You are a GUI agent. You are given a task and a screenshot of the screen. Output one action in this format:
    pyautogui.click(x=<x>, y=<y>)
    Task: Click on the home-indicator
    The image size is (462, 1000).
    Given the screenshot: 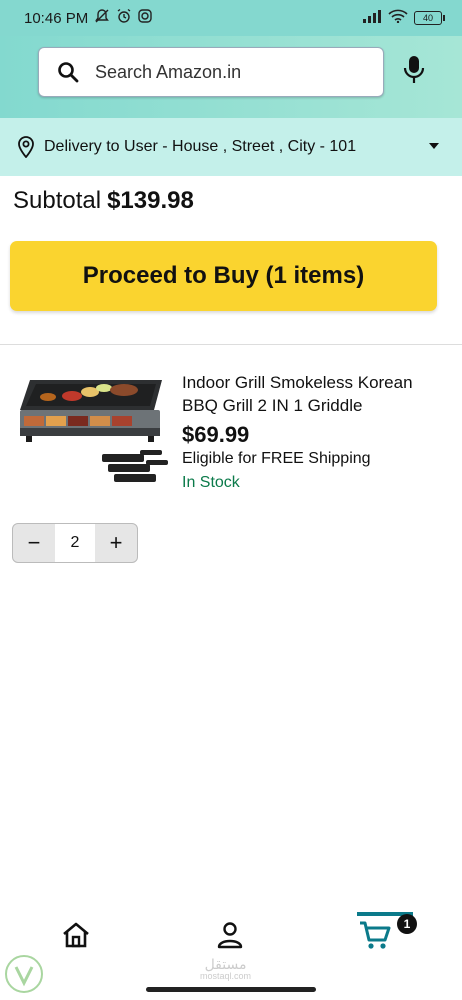 What is the action you would take?
    pyautogui.click(x=231, y=989)
    